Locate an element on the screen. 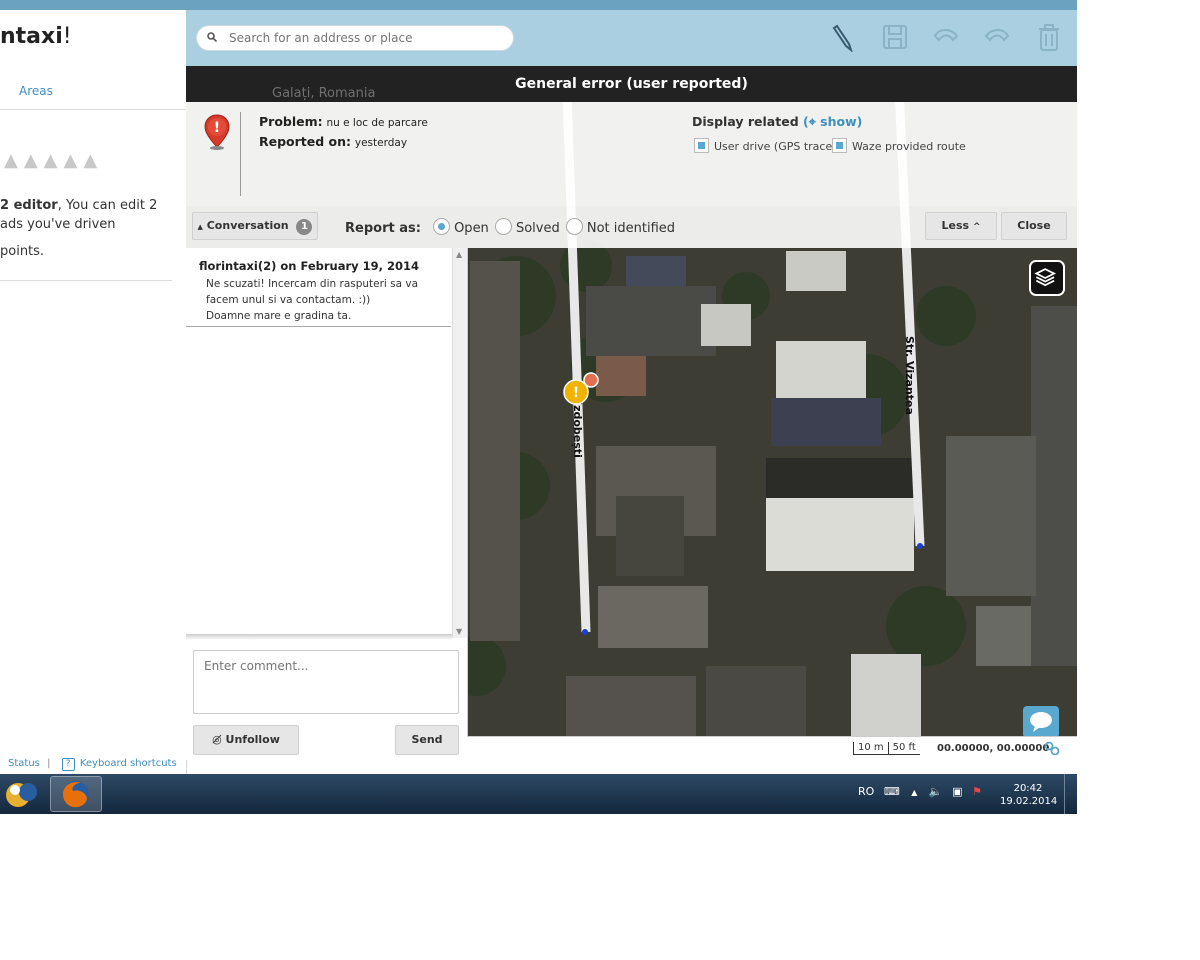 Image resolution: width=1200 pixels, height=960 pixels. network-icon: ▣ is located at coordinates (957, 791).